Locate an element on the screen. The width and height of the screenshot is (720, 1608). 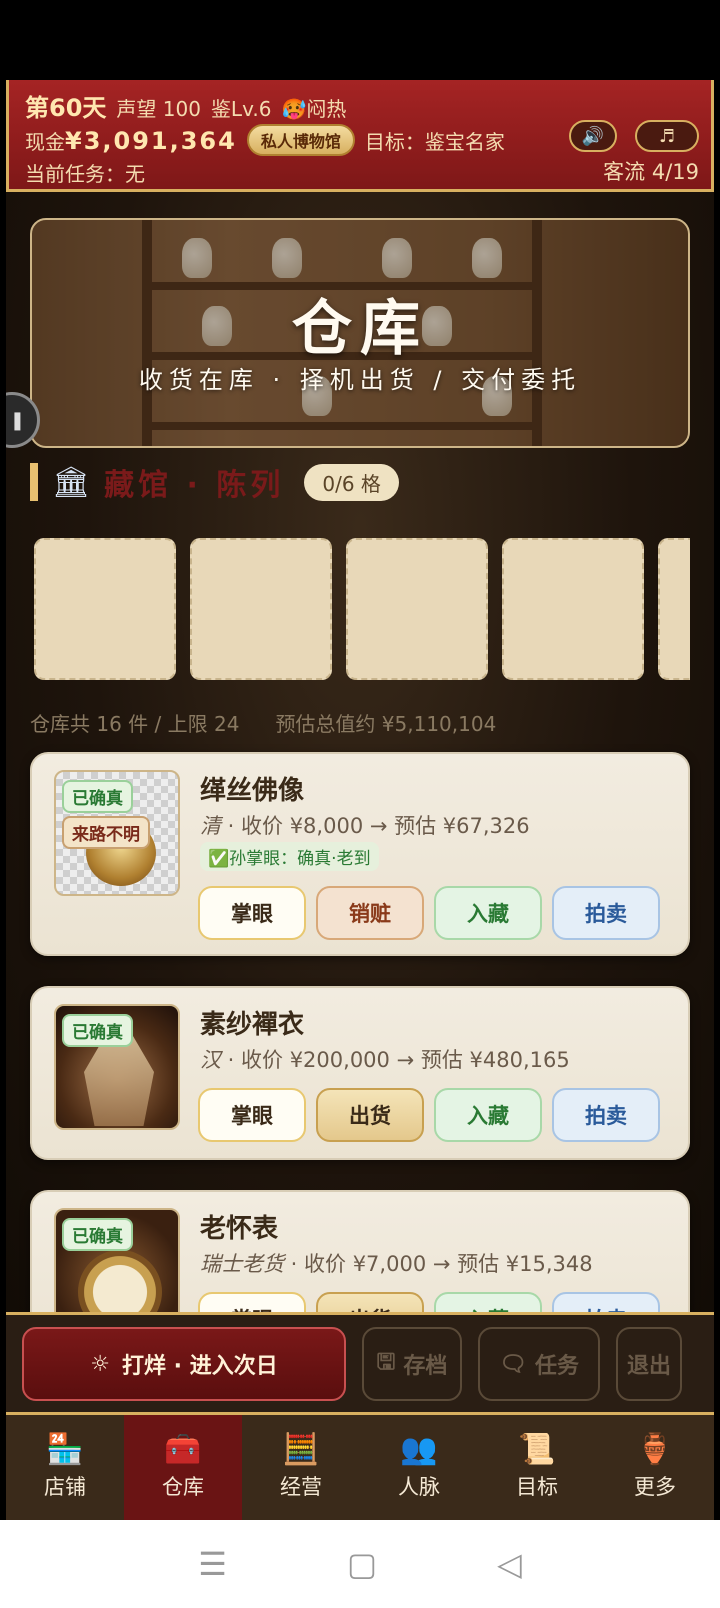
bottom-nav: 🏪 店铺 🧰 仓库 🧮 经营 👥 人脉 📜 目标 🏺 更多 is located at coordinates (360, 1466).